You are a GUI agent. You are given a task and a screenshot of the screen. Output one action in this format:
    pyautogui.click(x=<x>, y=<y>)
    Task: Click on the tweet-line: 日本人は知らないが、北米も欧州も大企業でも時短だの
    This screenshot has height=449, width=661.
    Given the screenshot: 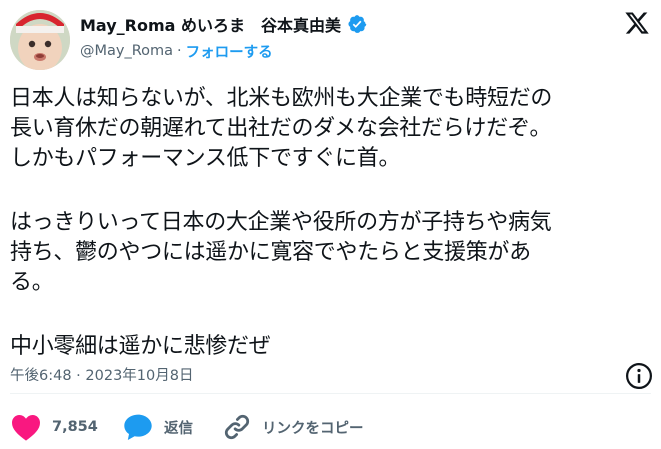 What is the action you would take?
    pyautogui.click(x=281, y=98)
    